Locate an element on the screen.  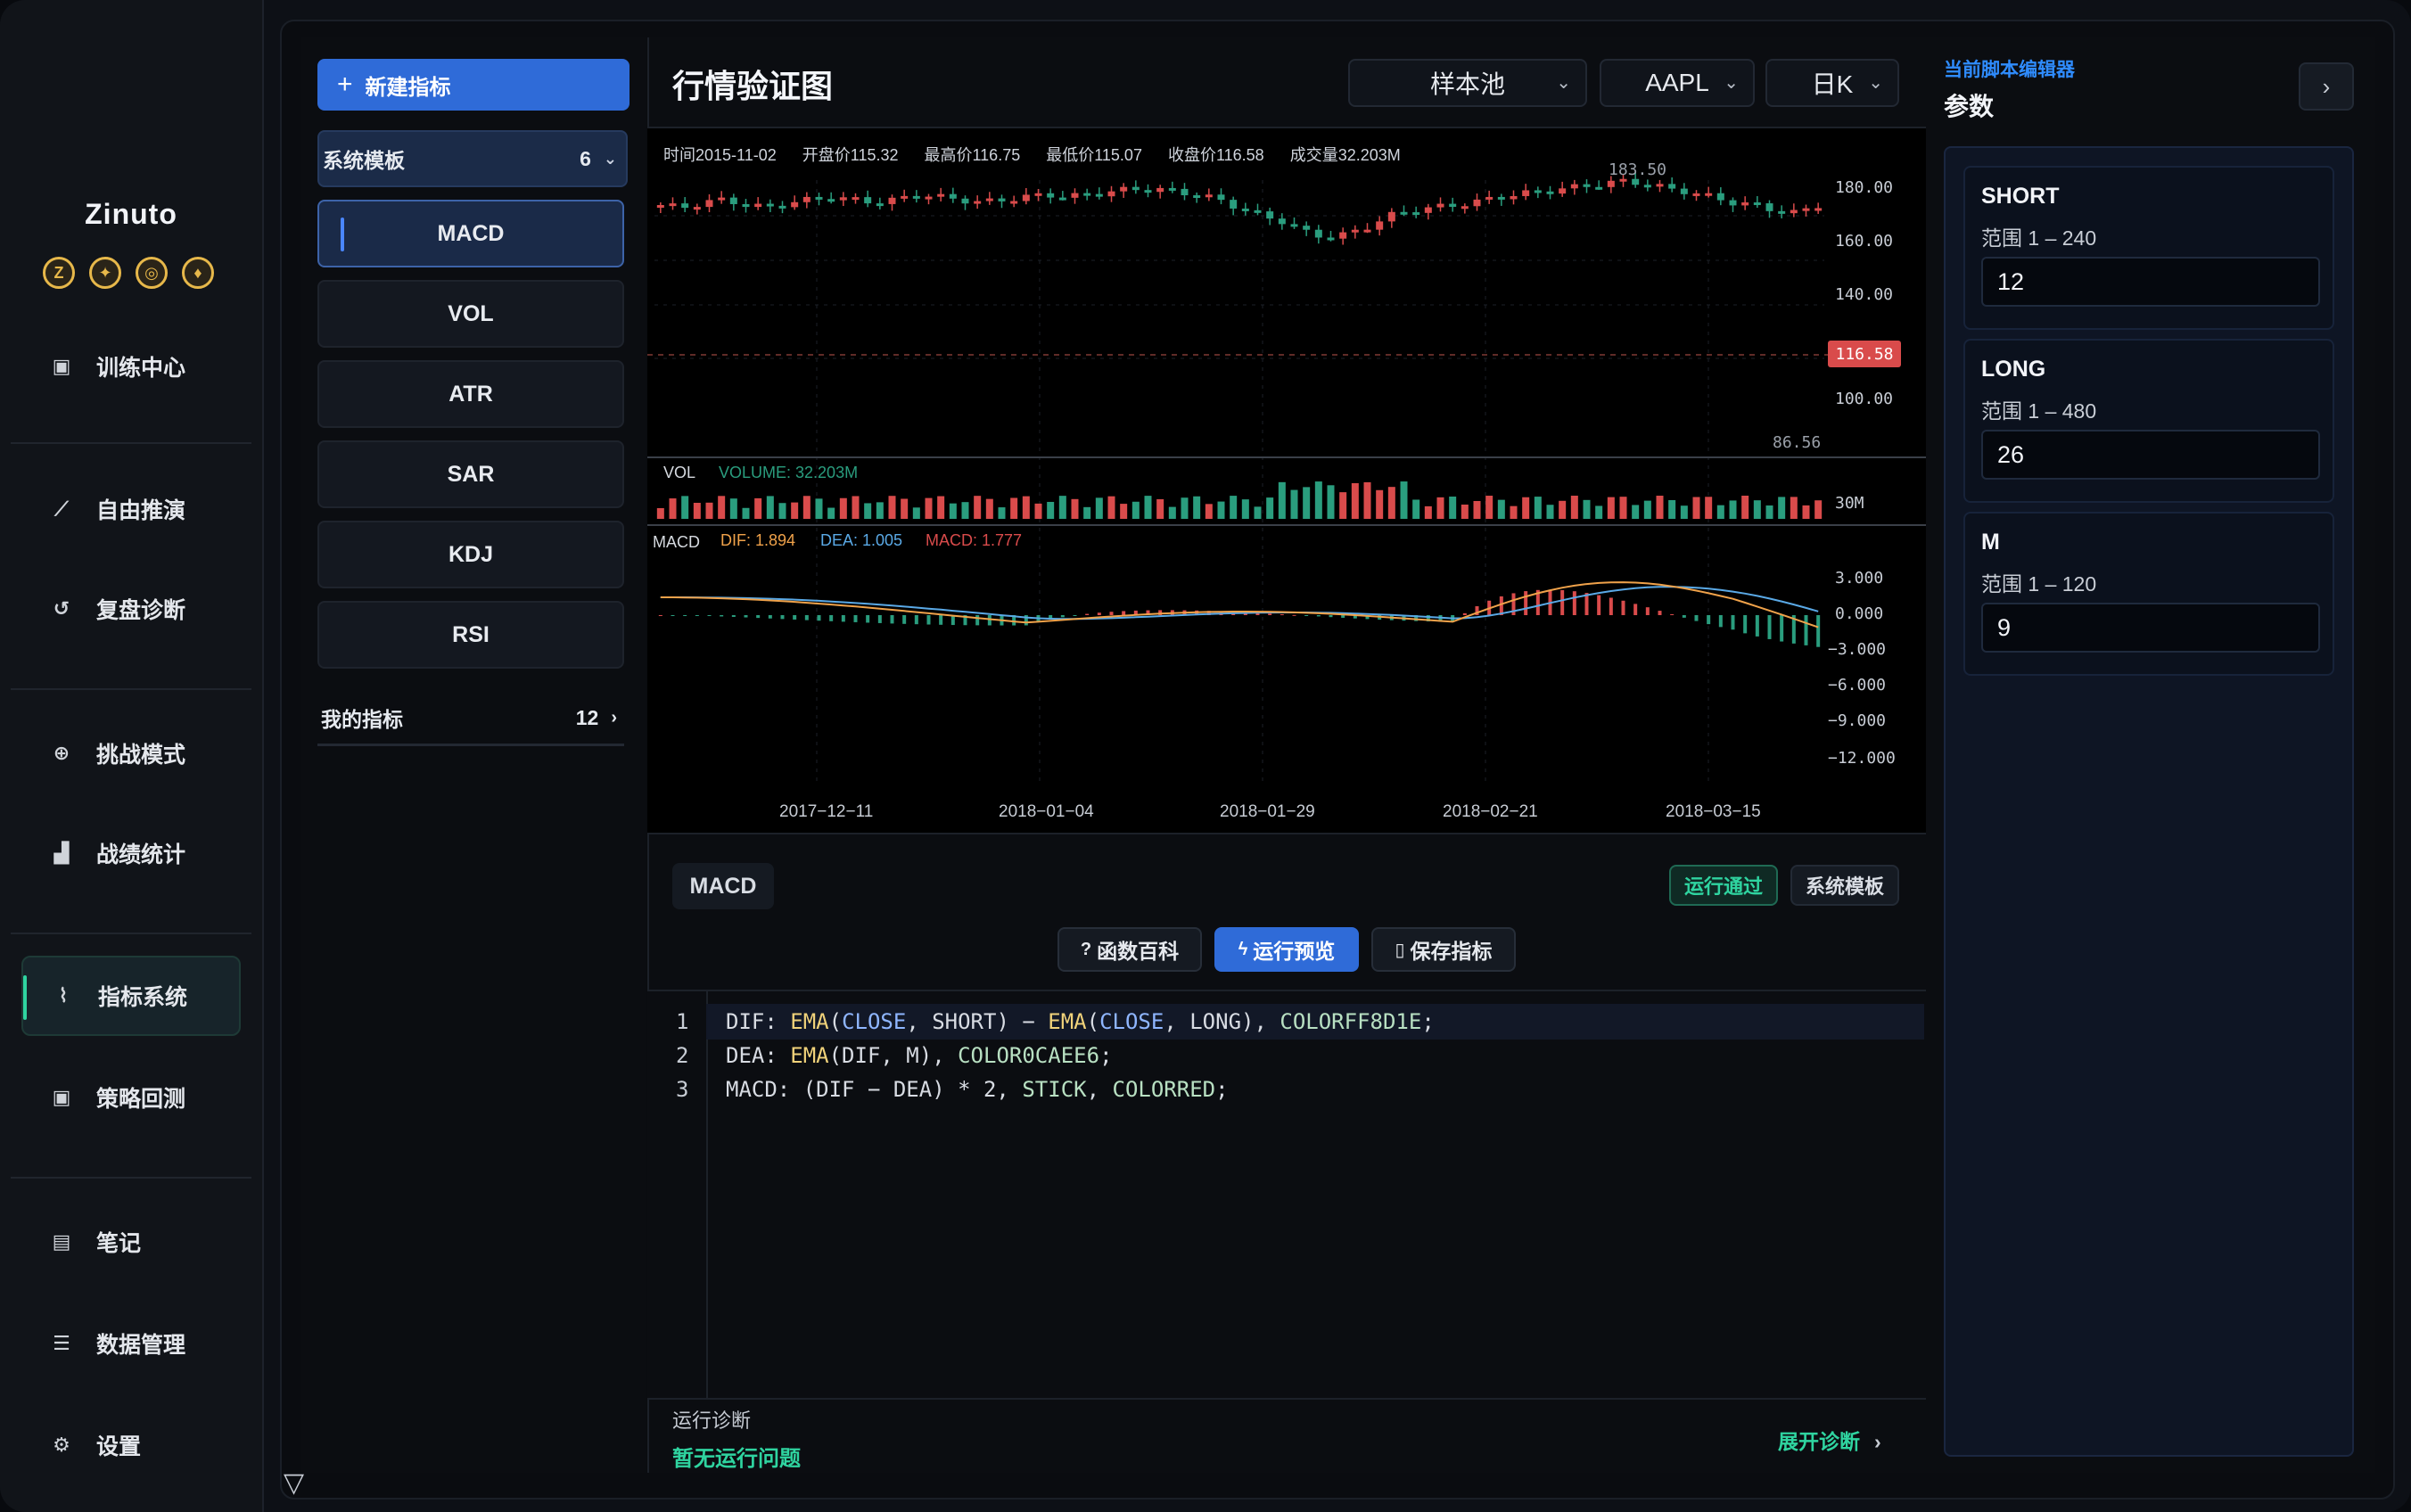
param-m-input: 9 is located at coordinates (2150, 628).